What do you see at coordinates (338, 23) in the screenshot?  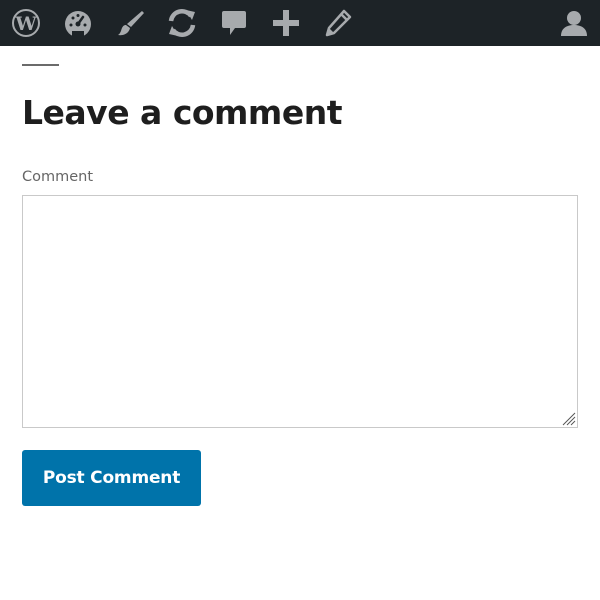 I see `edit-pencil-icon` at bounding box center [338, 23].